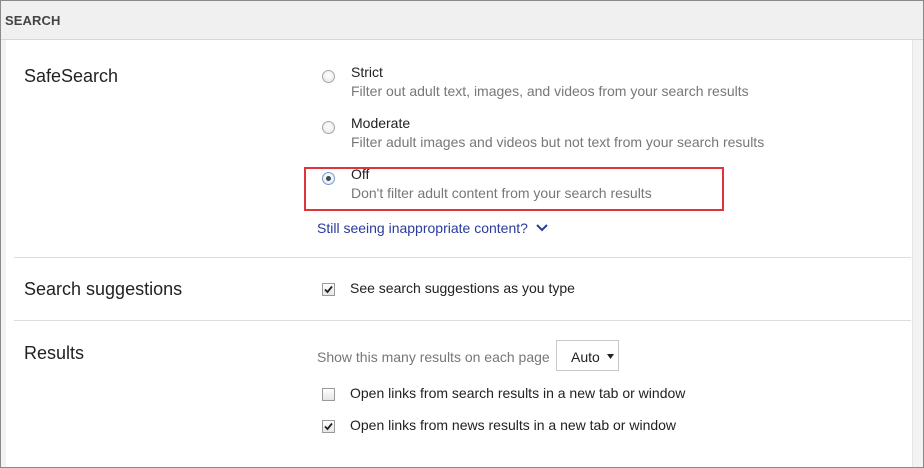 The height and width of the screenshot is (468, 924). I want to click on open-news-links-checkbox, so click(328, 426).